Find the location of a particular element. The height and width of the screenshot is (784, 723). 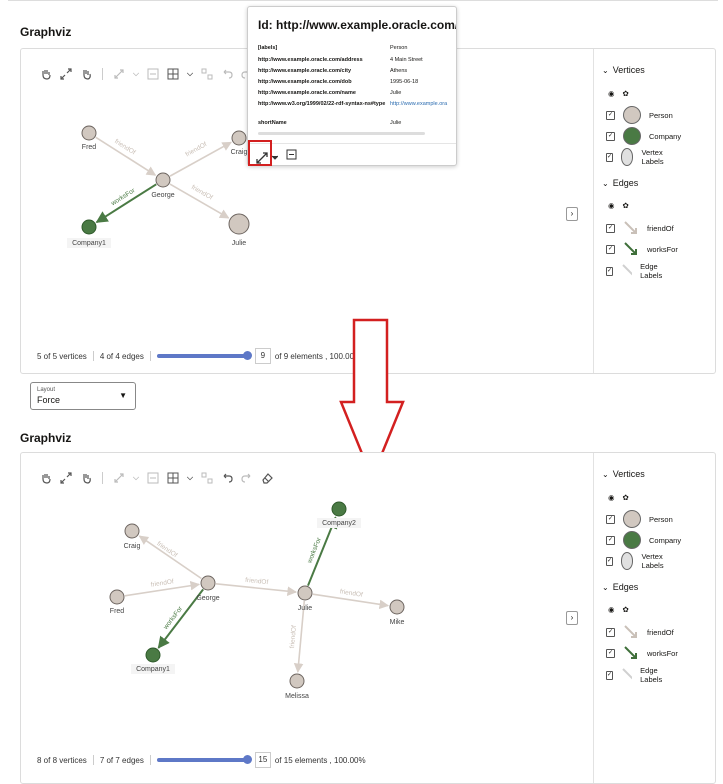

popup-divider is located at coordinates (352, 143).